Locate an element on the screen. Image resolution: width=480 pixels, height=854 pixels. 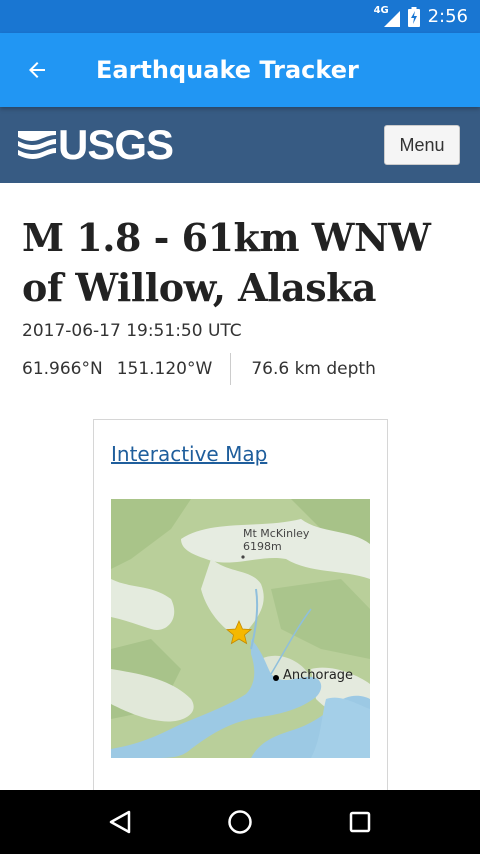
event-longitude: 151.120°W is located at coordinates (164, 369).